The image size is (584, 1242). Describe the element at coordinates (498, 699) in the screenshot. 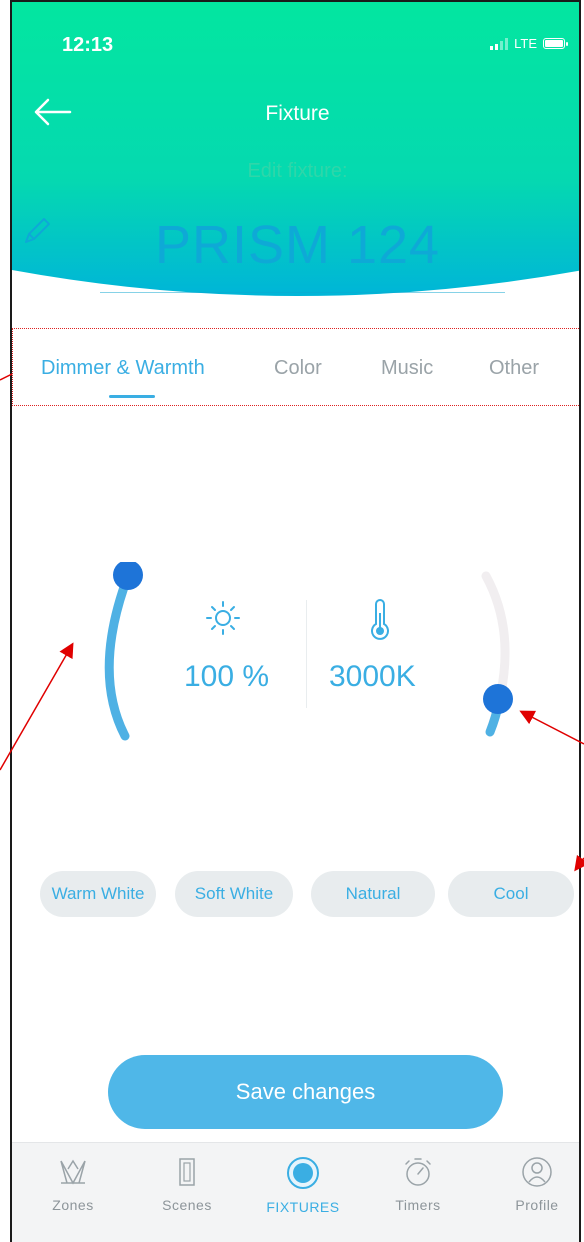

I see `warmth-slider-handle` at that location.